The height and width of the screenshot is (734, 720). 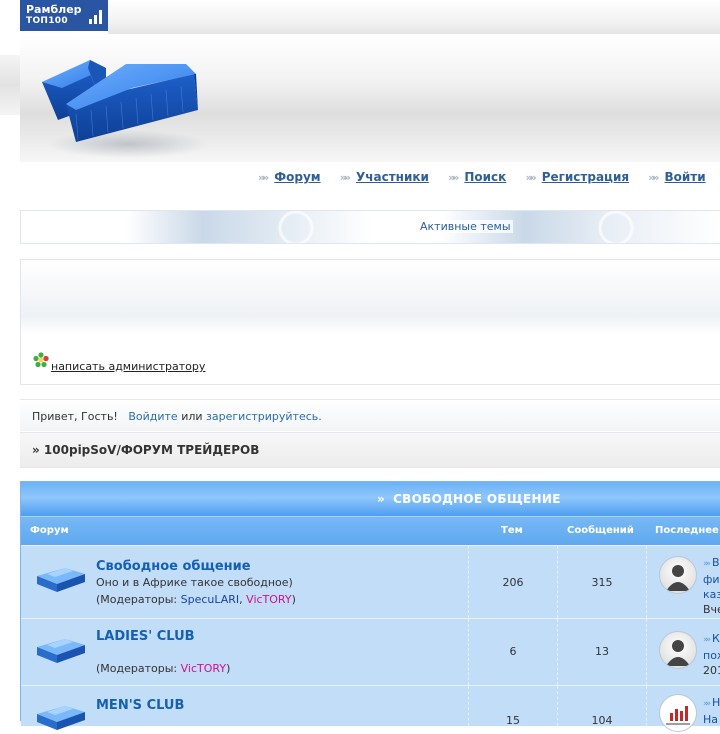 I want to click on nav-item-login: »» Войти, so click(x=676, y=177).